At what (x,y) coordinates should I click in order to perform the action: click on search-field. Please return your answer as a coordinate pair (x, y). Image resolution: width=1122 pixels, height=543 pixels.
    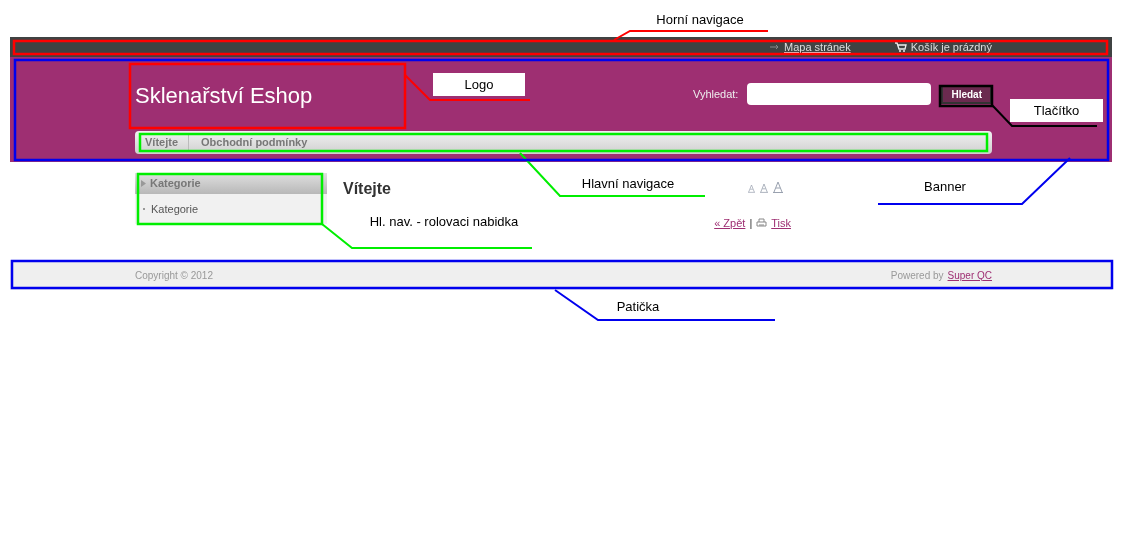
    Looking at the image, I should click on (839, 94).